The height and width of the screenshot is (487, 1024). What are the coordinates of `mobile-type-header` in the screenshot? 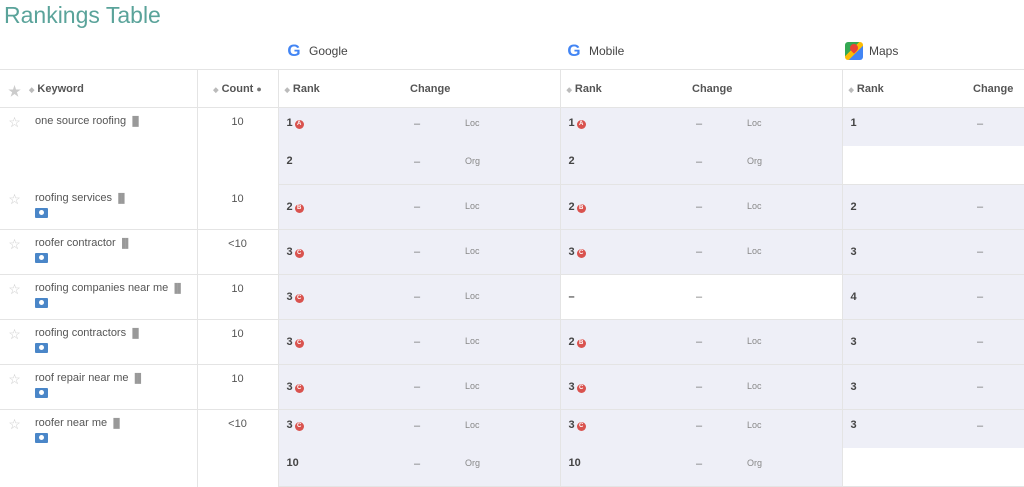 It's located at (795, 88).